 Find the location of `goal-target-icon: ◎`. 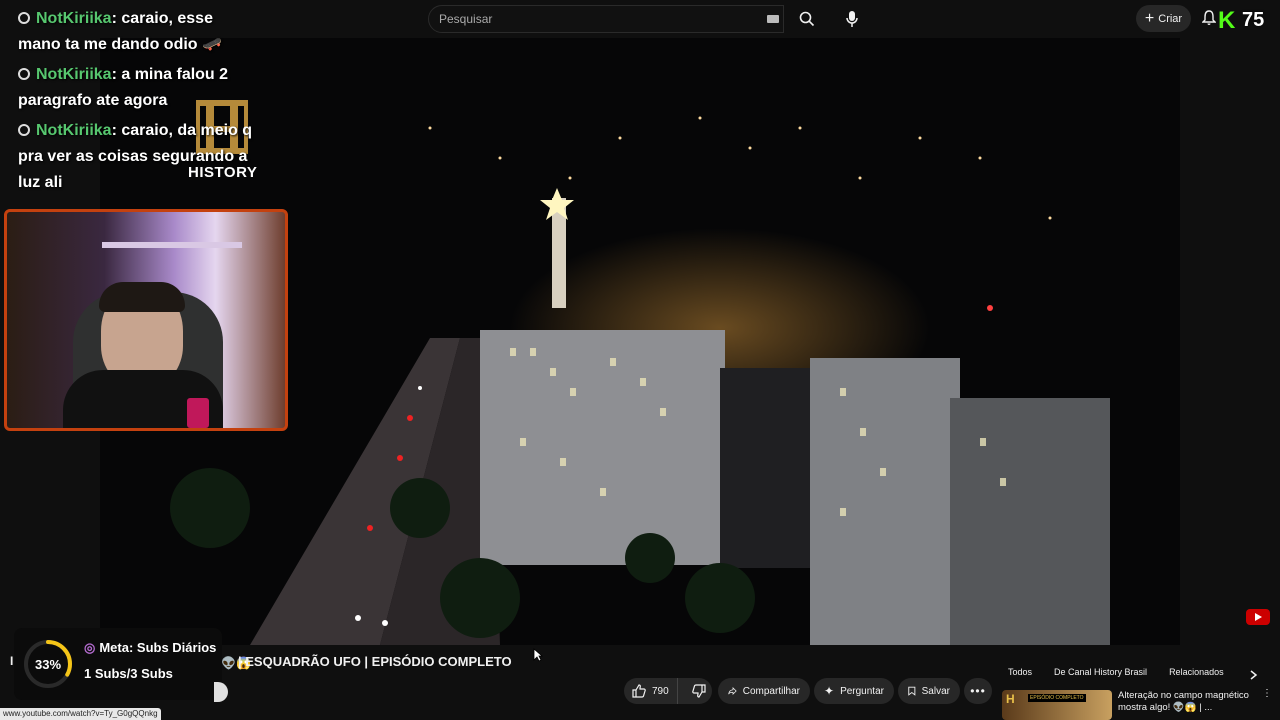

goal-target-icon: ◎ is located at coordinates (90, 647).